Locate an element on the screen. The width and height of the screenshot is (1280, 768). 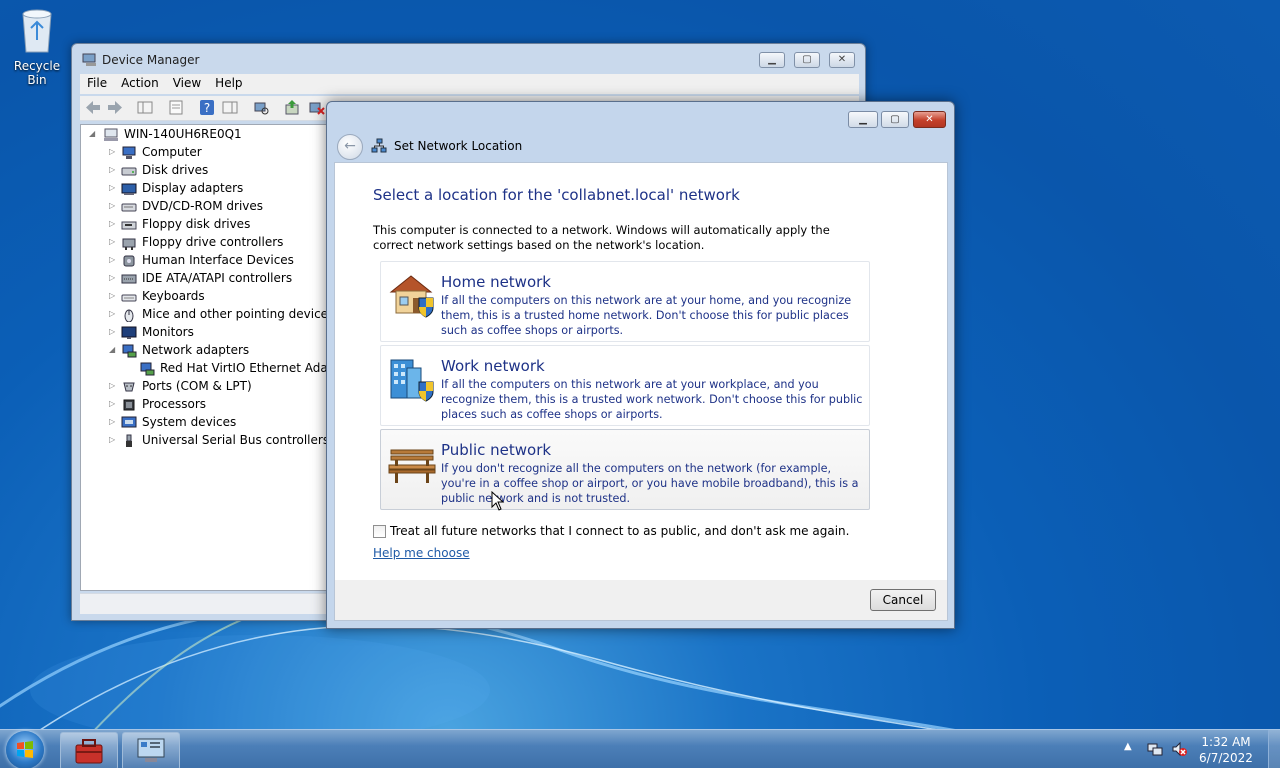
mouse-cursor-icon is located at coordinates (498, 501).